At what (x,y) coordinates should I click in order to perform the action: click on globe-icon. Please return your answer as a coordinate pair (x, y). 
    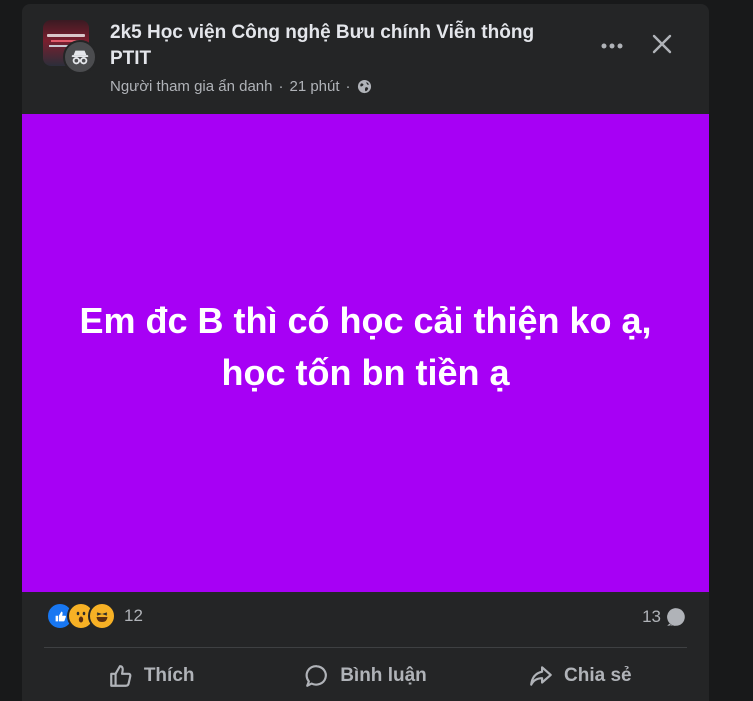
    Looking at the image, I should click on (364, 86).